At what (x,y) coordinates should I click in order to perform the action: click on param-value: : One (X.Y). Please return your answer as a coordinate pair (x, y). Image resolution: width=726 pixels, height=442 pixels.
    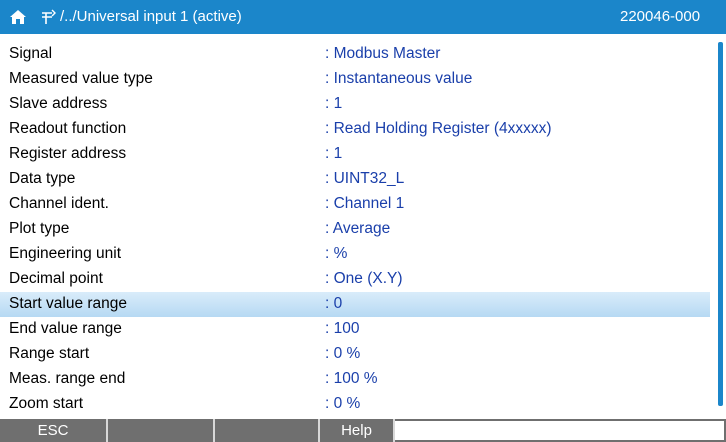
    Looking at the image, I should click on (364, 278).